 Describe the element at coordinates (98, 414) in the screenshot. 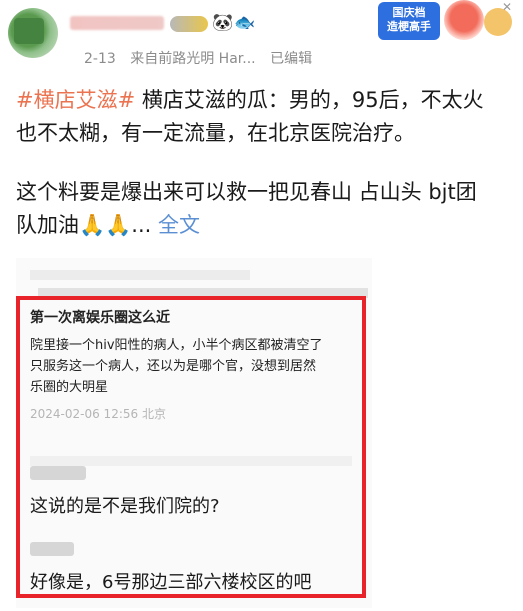

I see `quoted-timestamp: 2024-02-06 12:56 北京` at that location.